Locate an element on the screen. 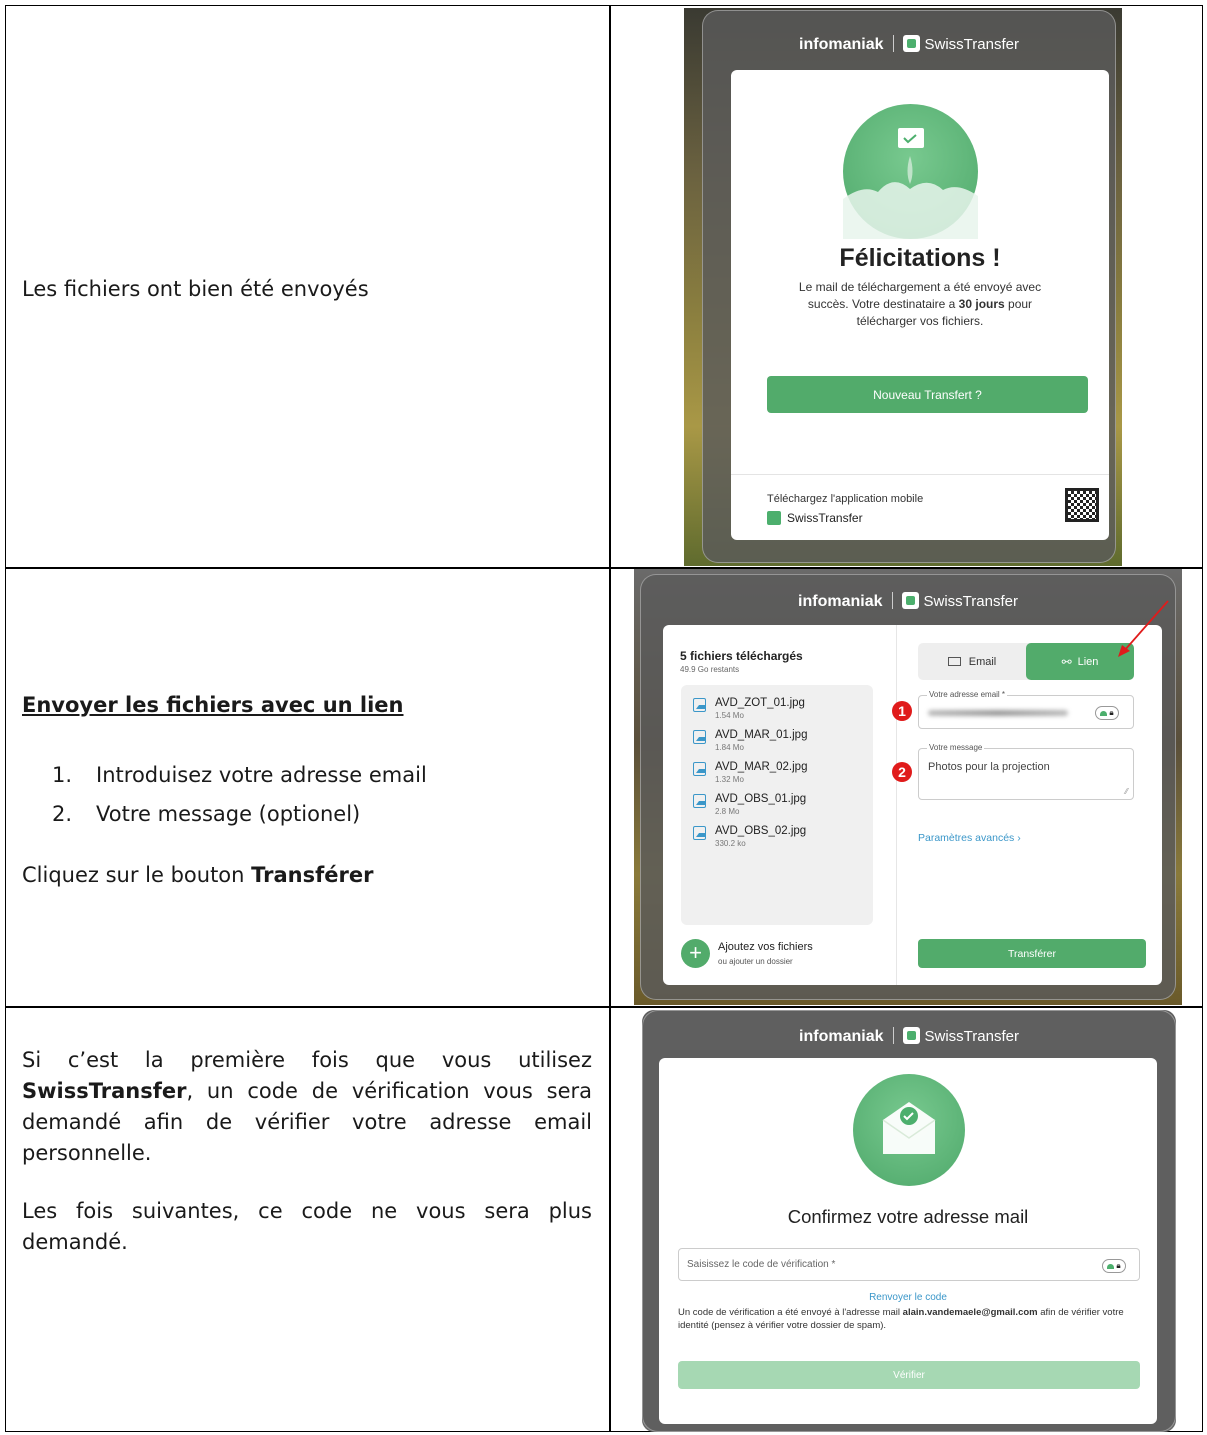  message-value: Photos pour la projection is located at coordinates (989, 767).